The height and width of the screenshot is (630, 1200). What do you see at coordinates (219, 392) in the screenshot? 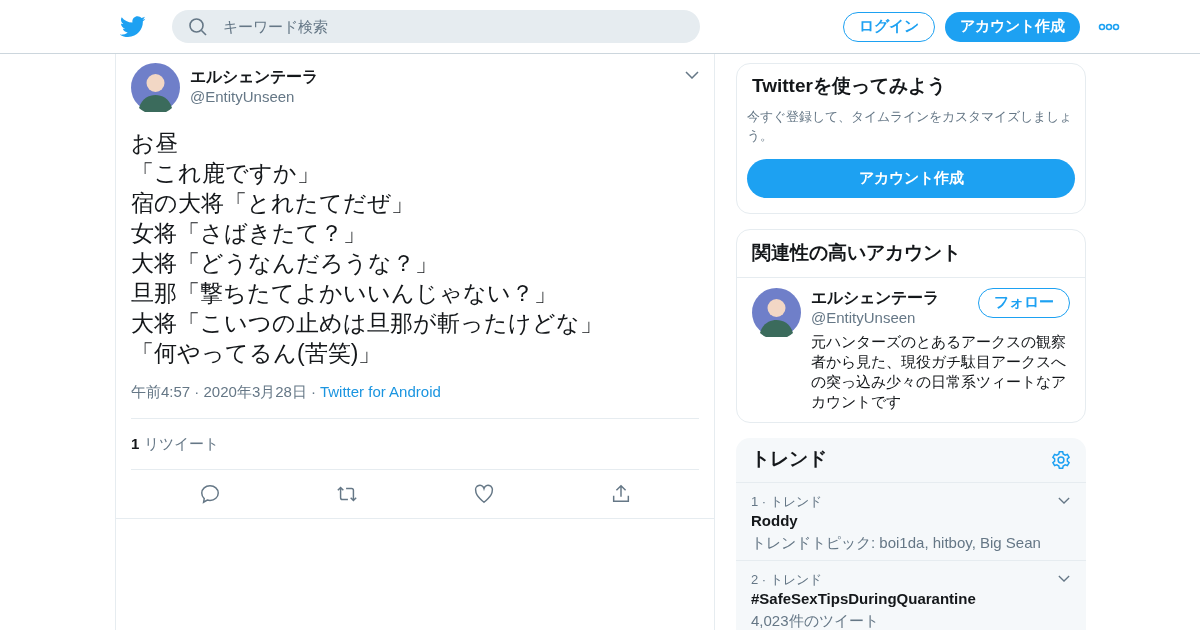
I see `tweet-timestamp: 午前4:57 · 2020年3月28日` at bounding box center [219, 392].